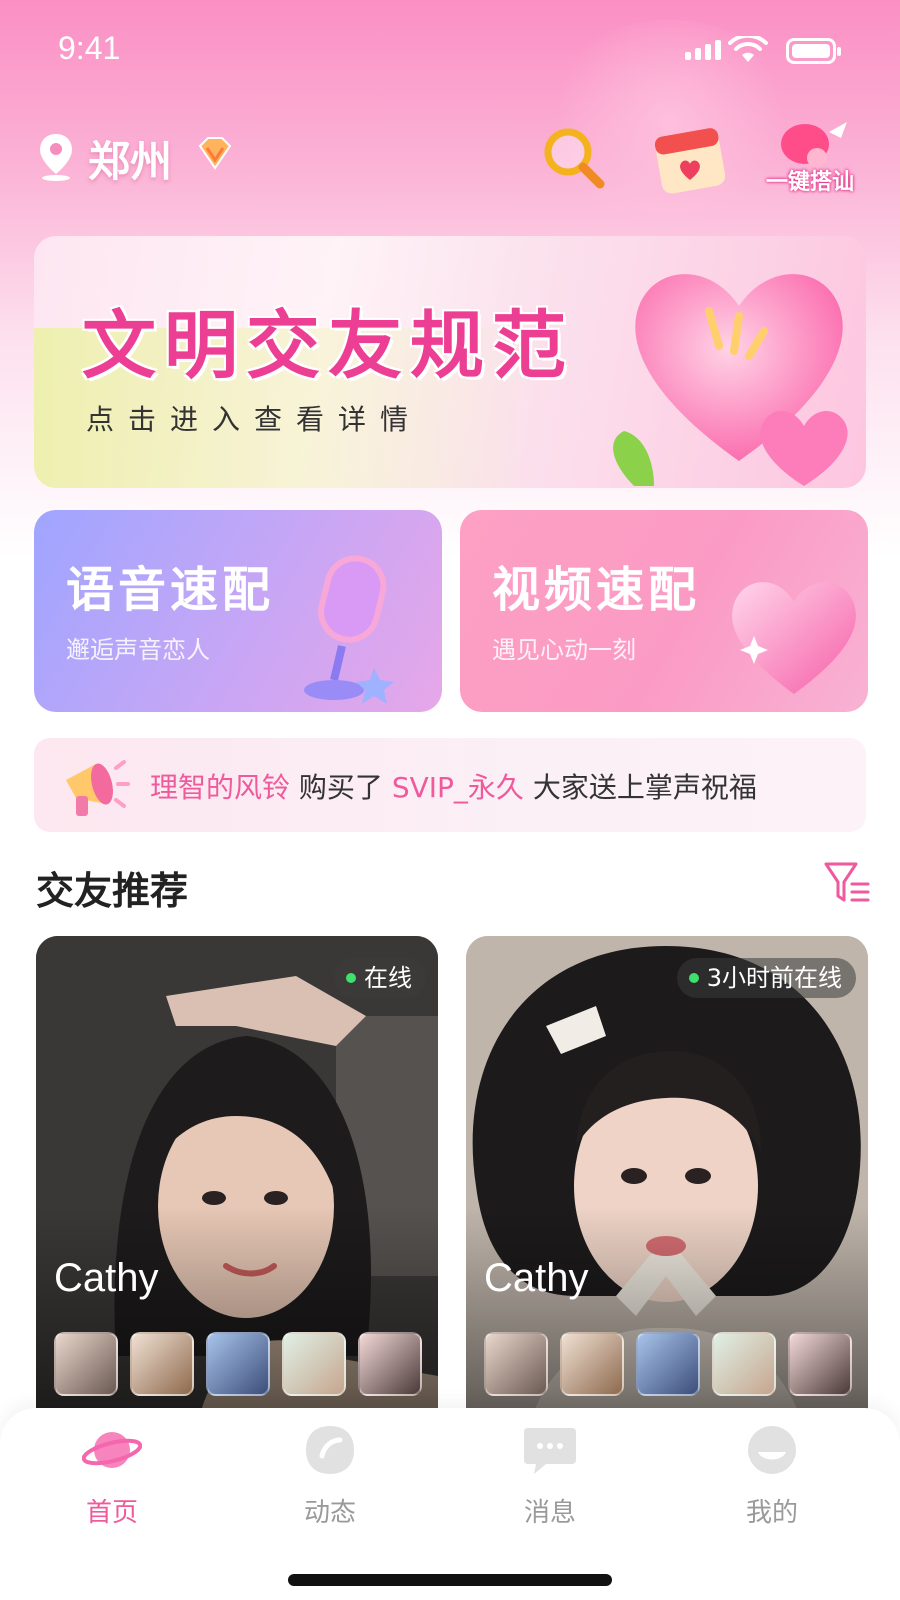  What do you see at coordinates (170, 590) in the screenshot?
I see `voice-match-title: 语音速配` at bounding box center [170, 590].